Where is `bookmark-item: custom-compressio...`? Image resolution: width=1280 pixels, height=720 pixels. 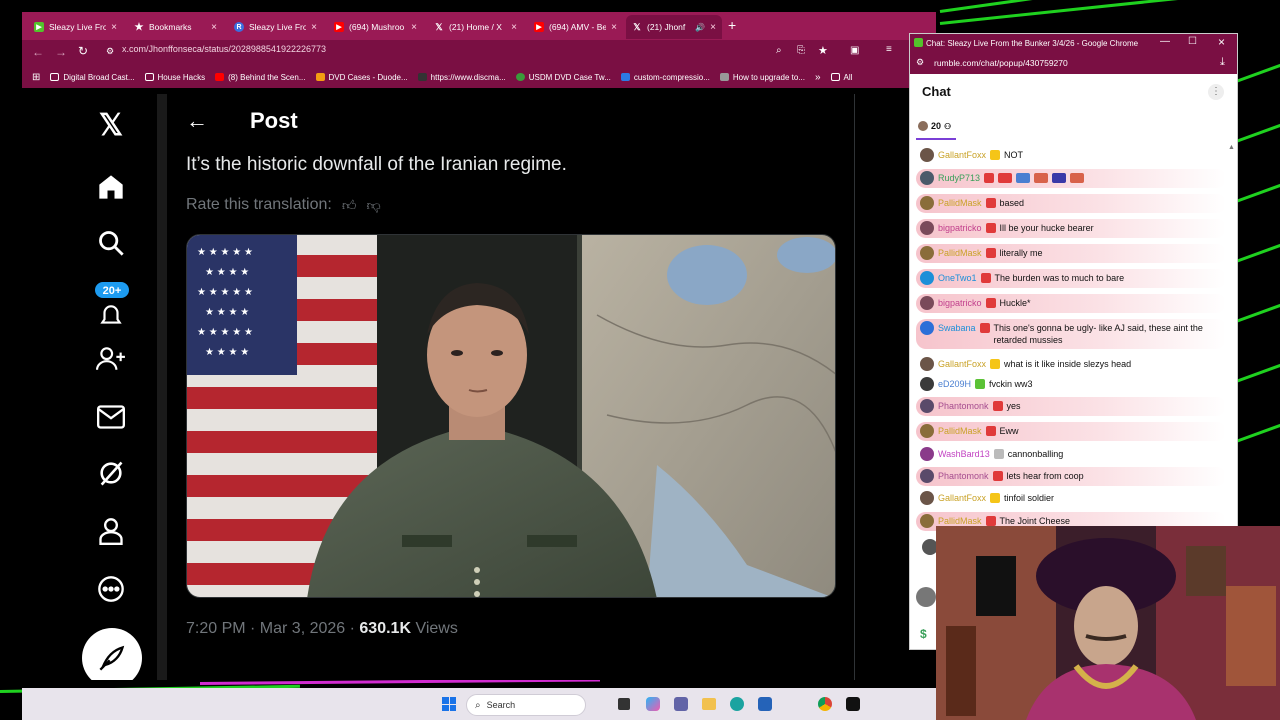 bookmark-item: custom-compressio... is located at coordinates (665, 77).